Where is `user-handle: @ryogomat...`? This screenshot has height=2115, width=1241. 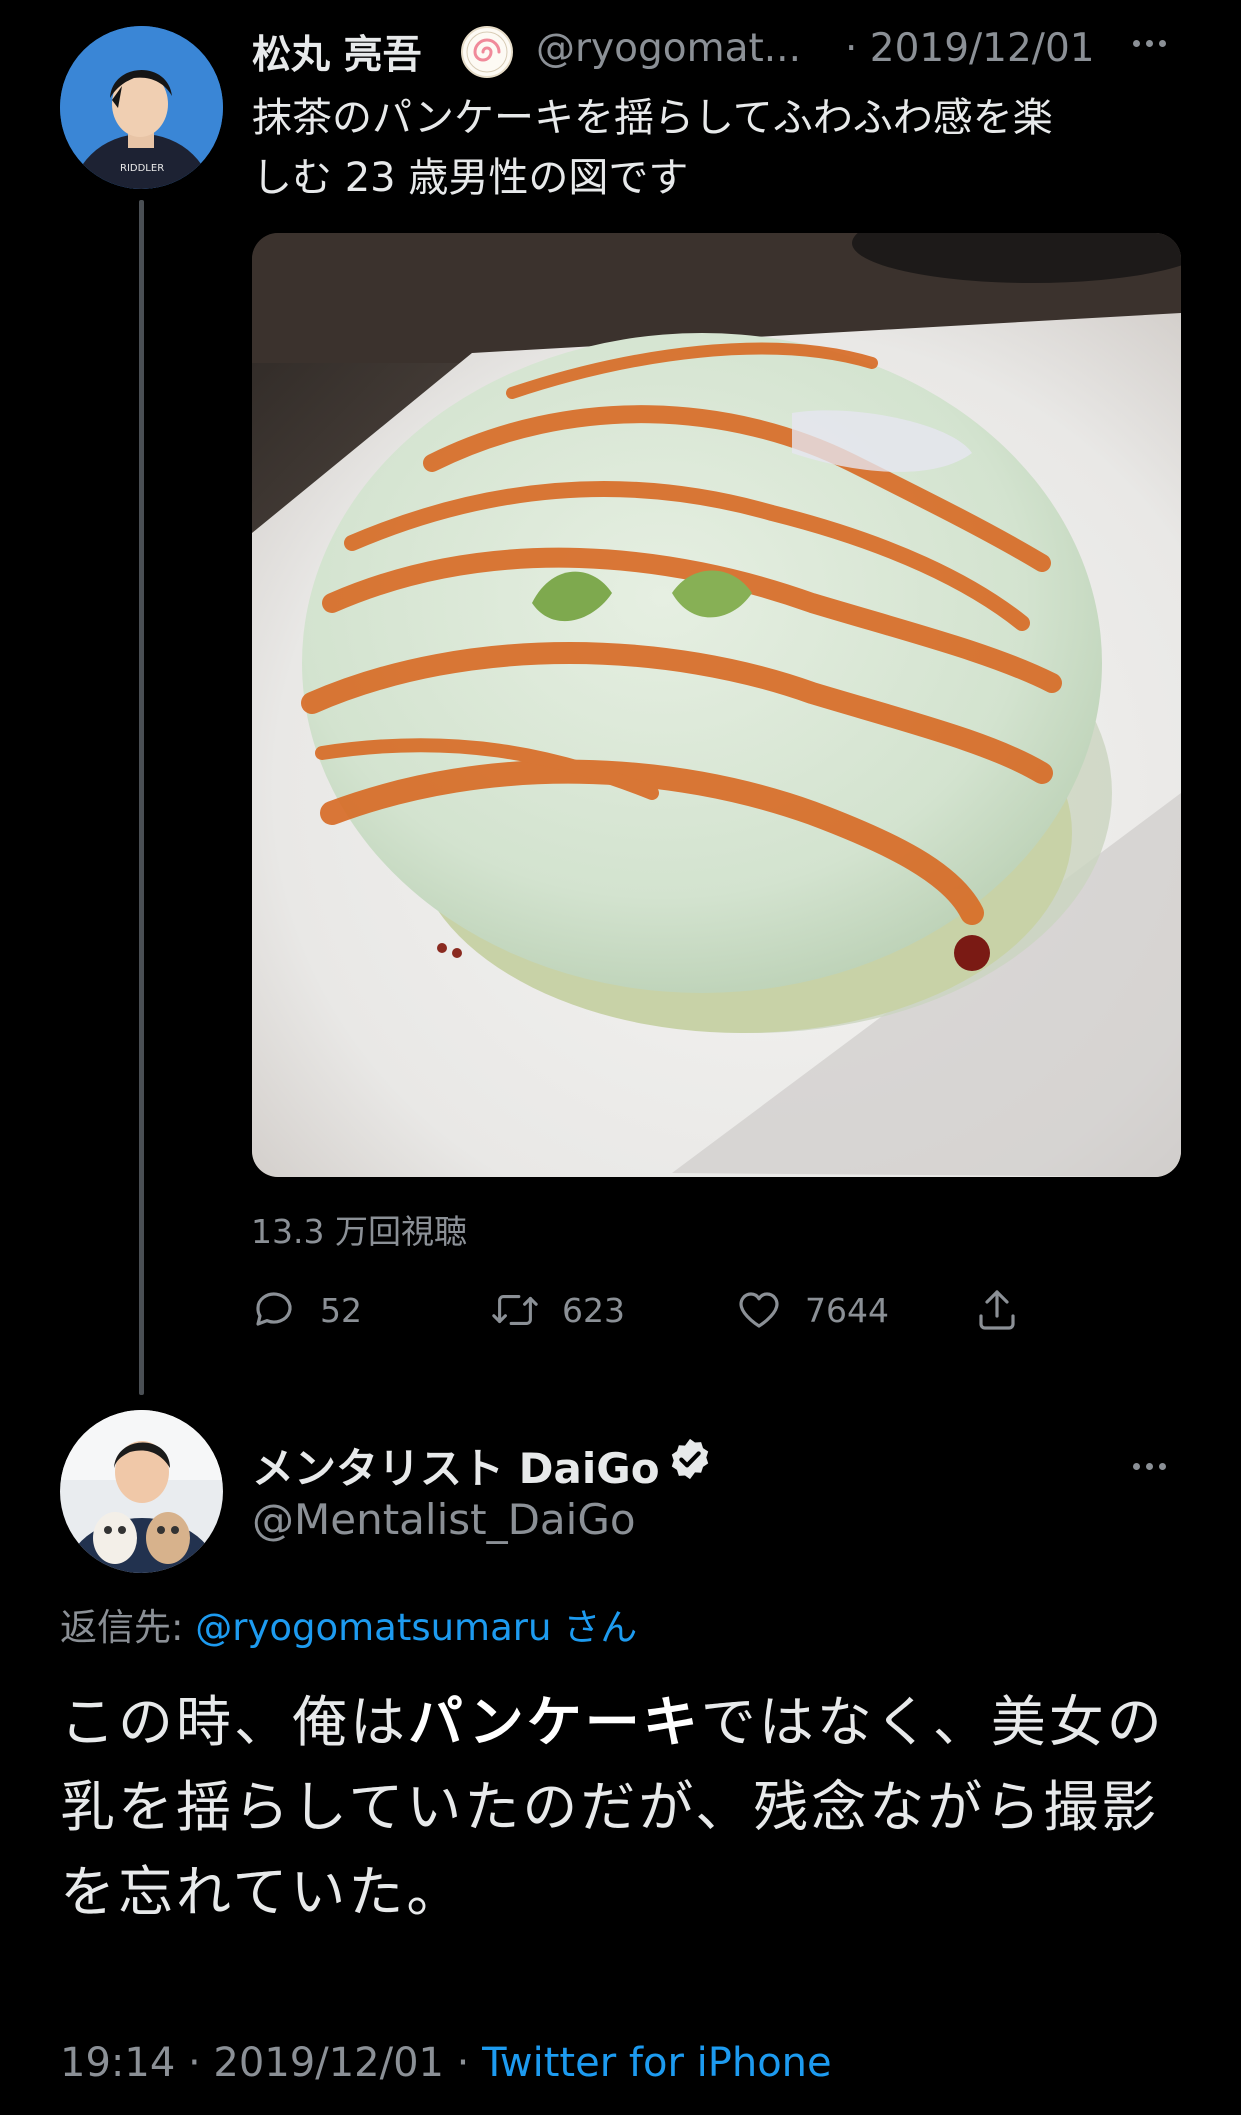
user-handle: @ryogomat... is located at coordinates (668, 48).